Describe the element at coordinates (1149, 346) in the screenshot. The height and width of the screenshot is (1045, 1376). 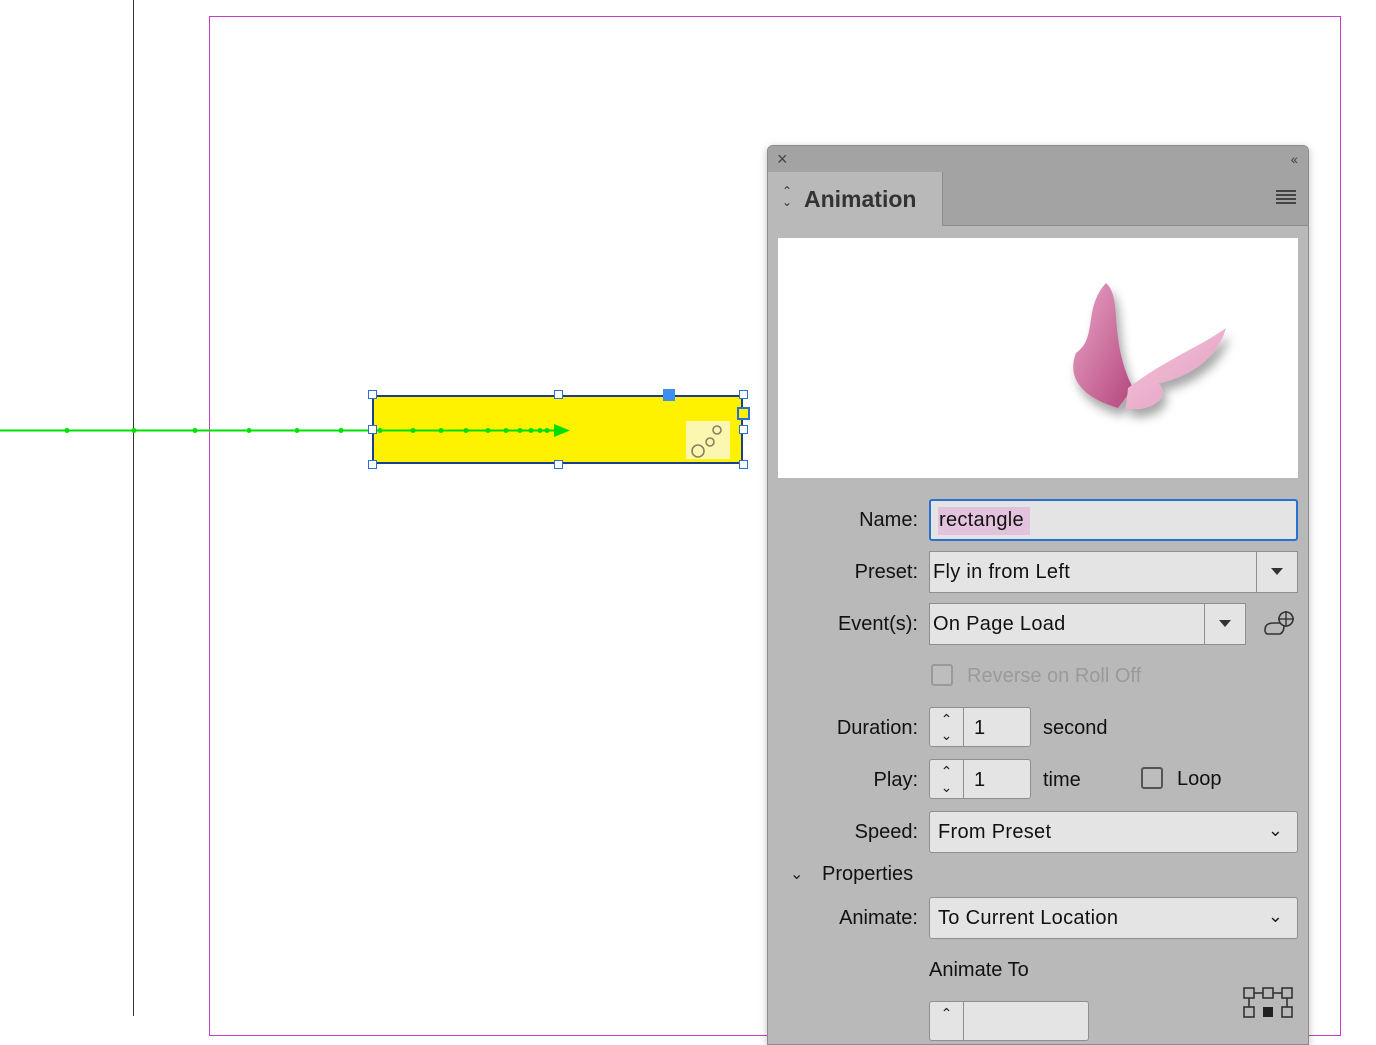
I see `butterfly-preview-icon` at that location.